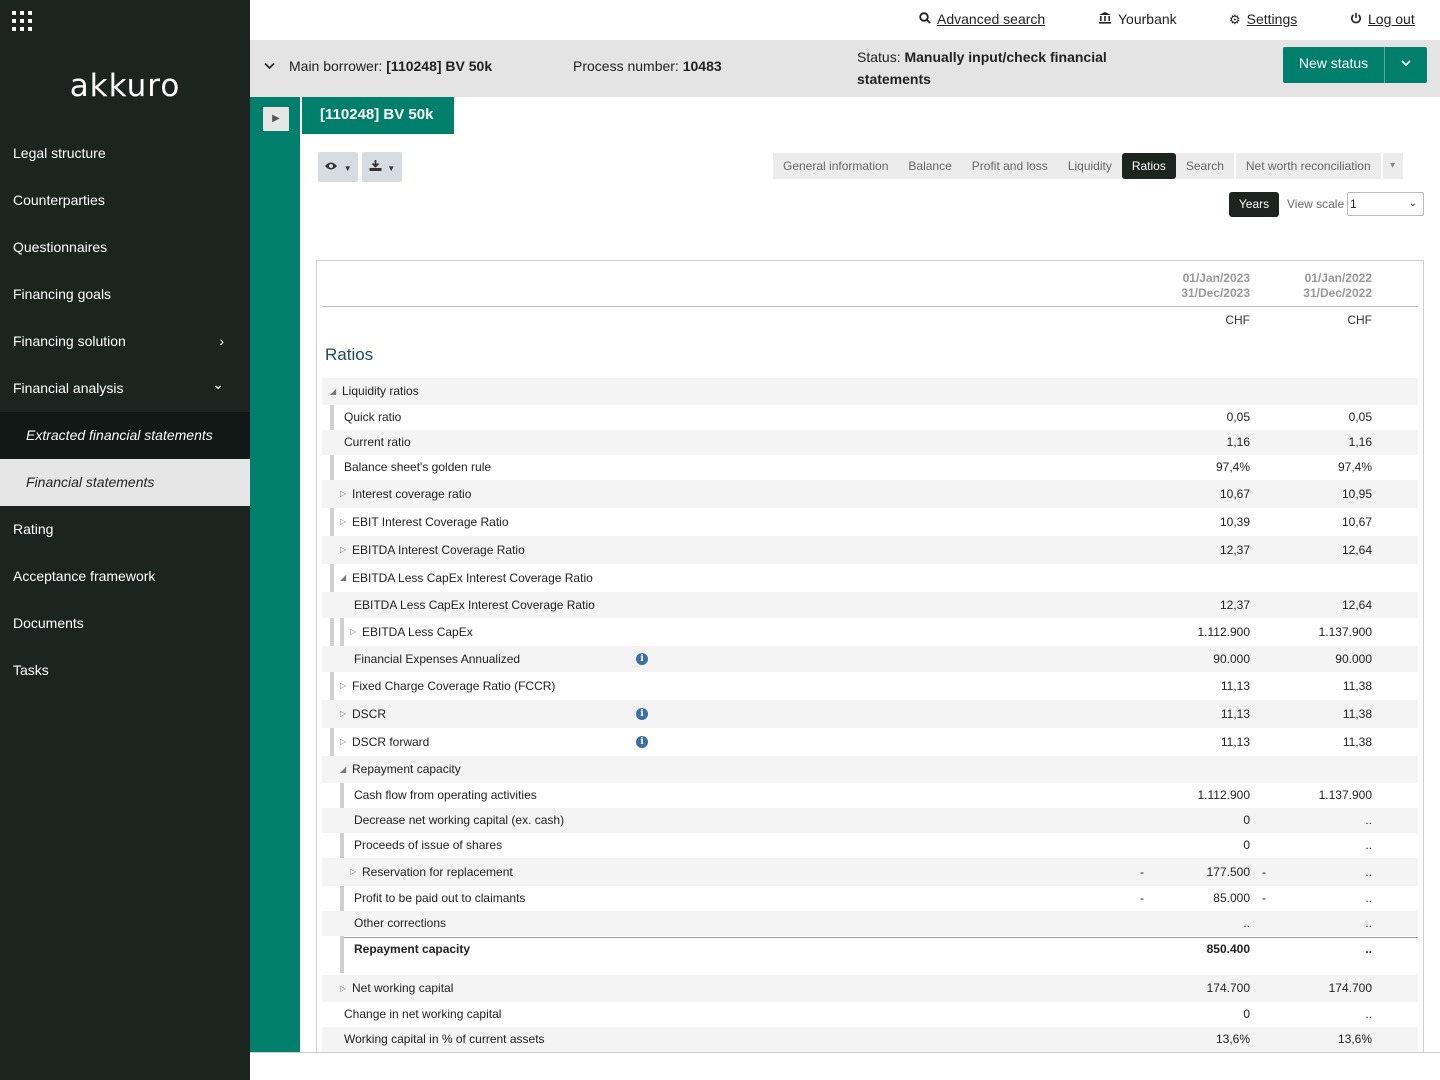  What do you see at coordinates (1263, 19) in the screenshot?
I see `settings-link: ⚙ Settings` at bounding box center [1263, 19].